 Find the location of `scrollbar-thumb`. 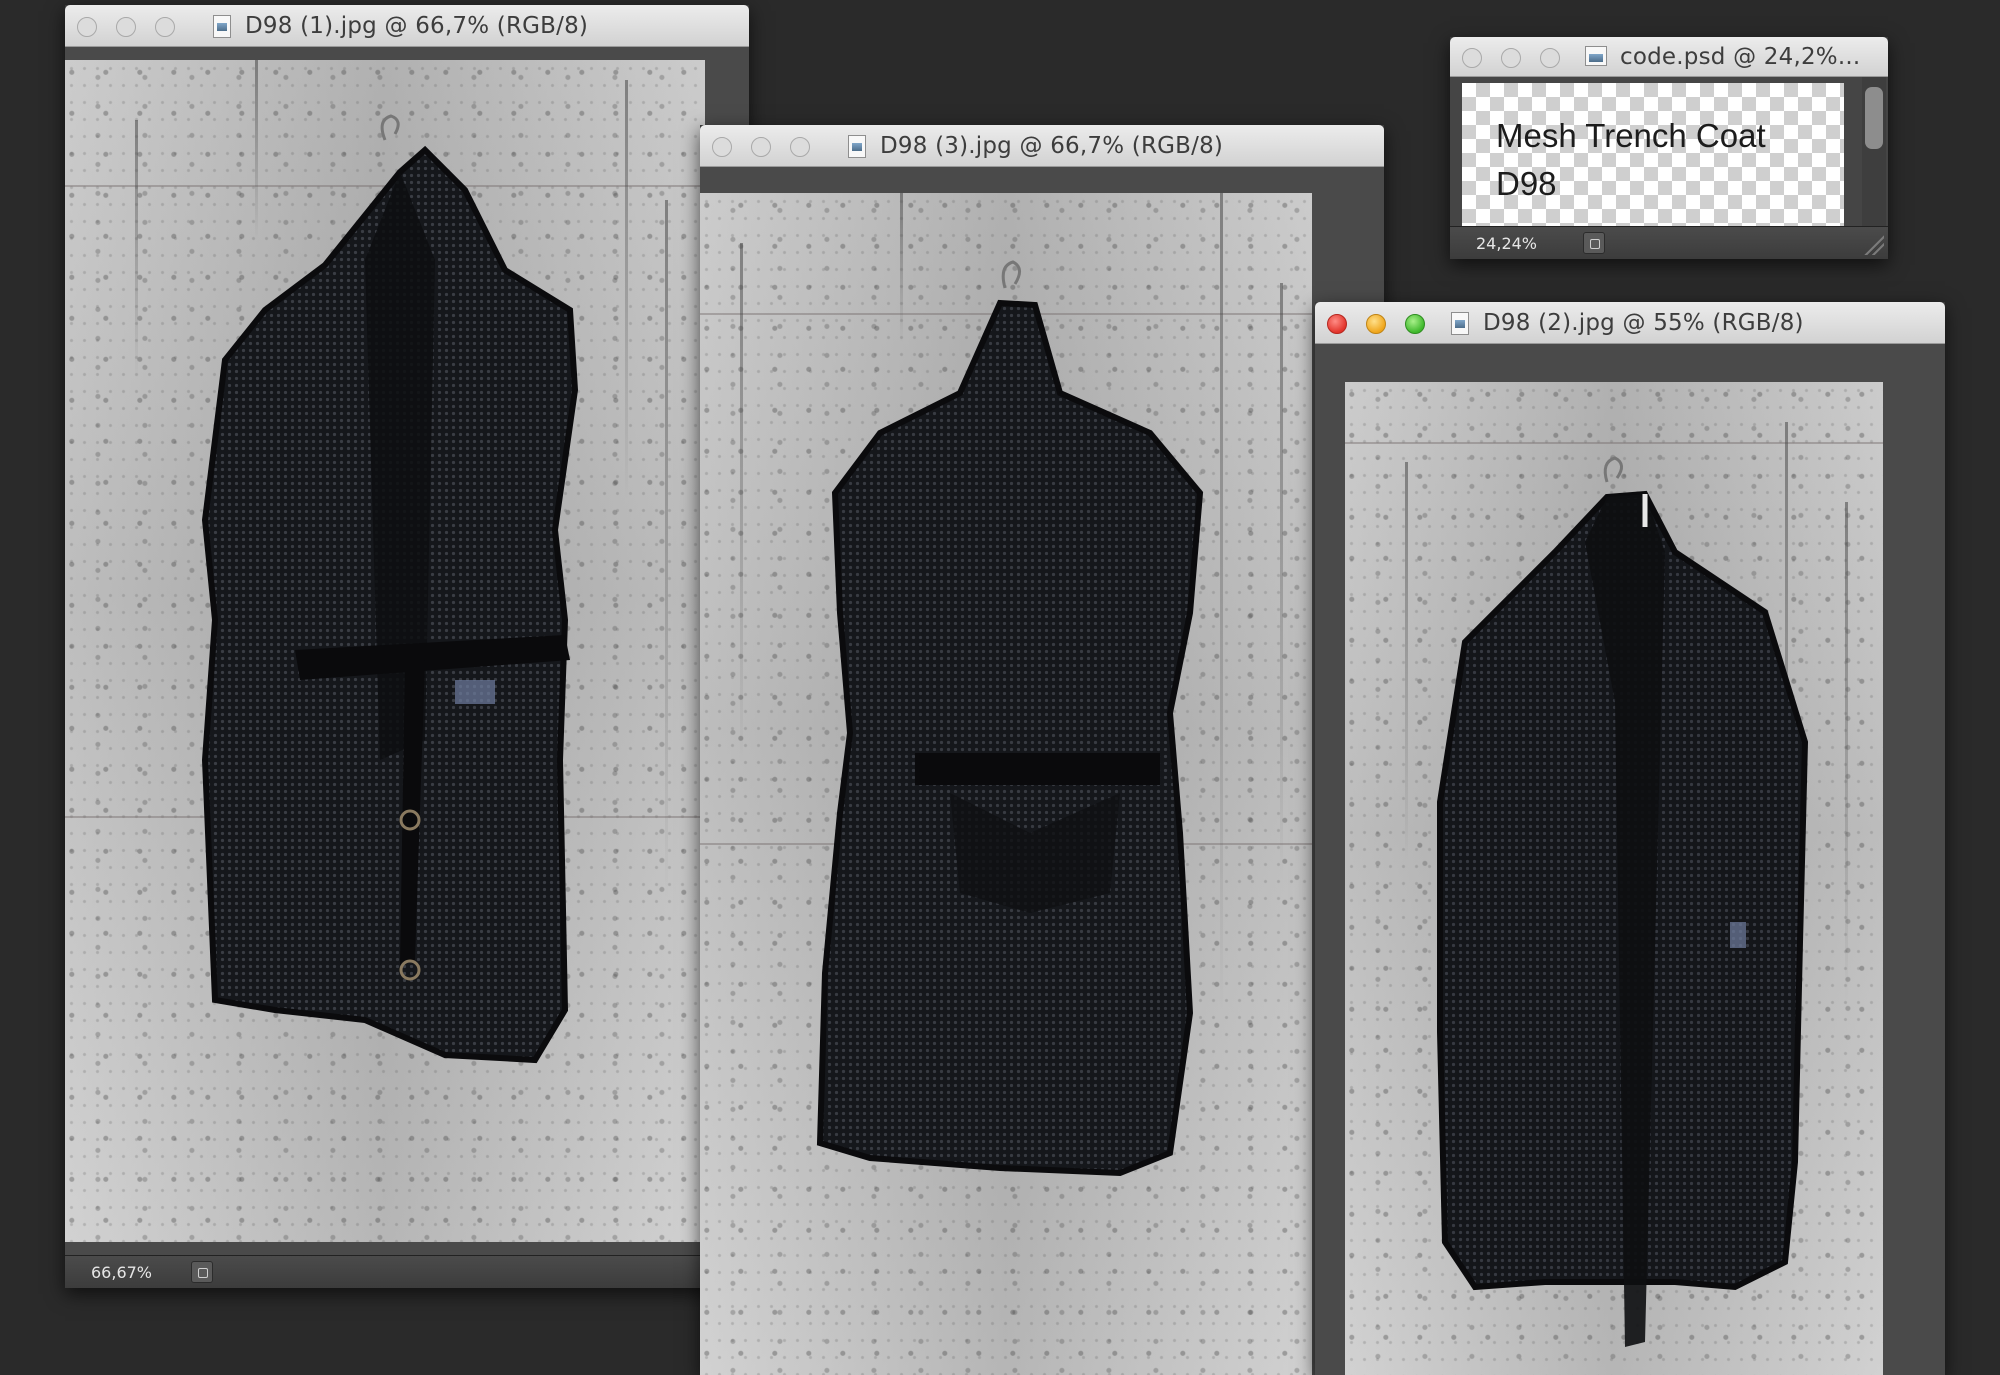

scrollbar-thumb is located at coordinates (1874, 118).